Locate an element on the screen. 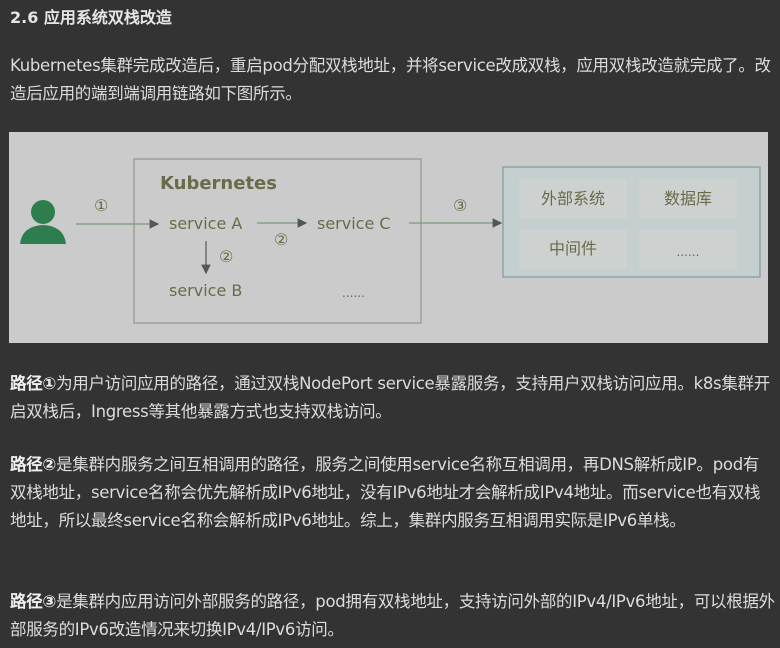 Image resolution: width=780 pixels, height=648 pixels. path3-label: 路径③ is located at coordinates (33, 601).